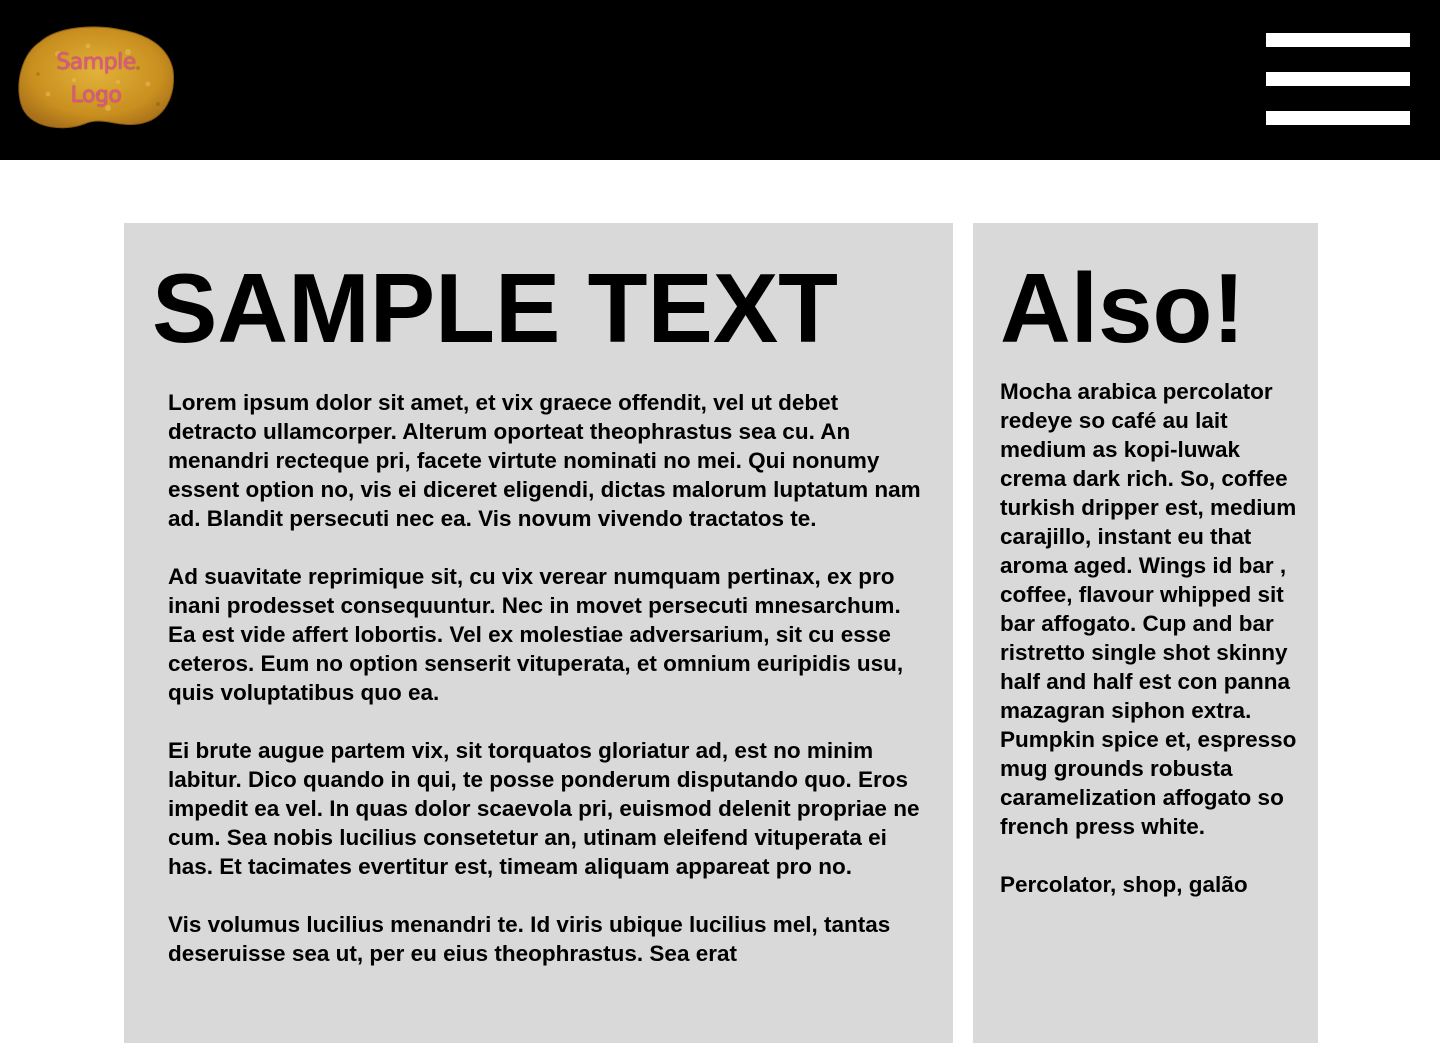 This screenshot has height=1043, width=1440. What do you see at coordinates (1338, 118) in the screenshot?
I see `menu-bar-bottom` at bounding box center [1338, 118].